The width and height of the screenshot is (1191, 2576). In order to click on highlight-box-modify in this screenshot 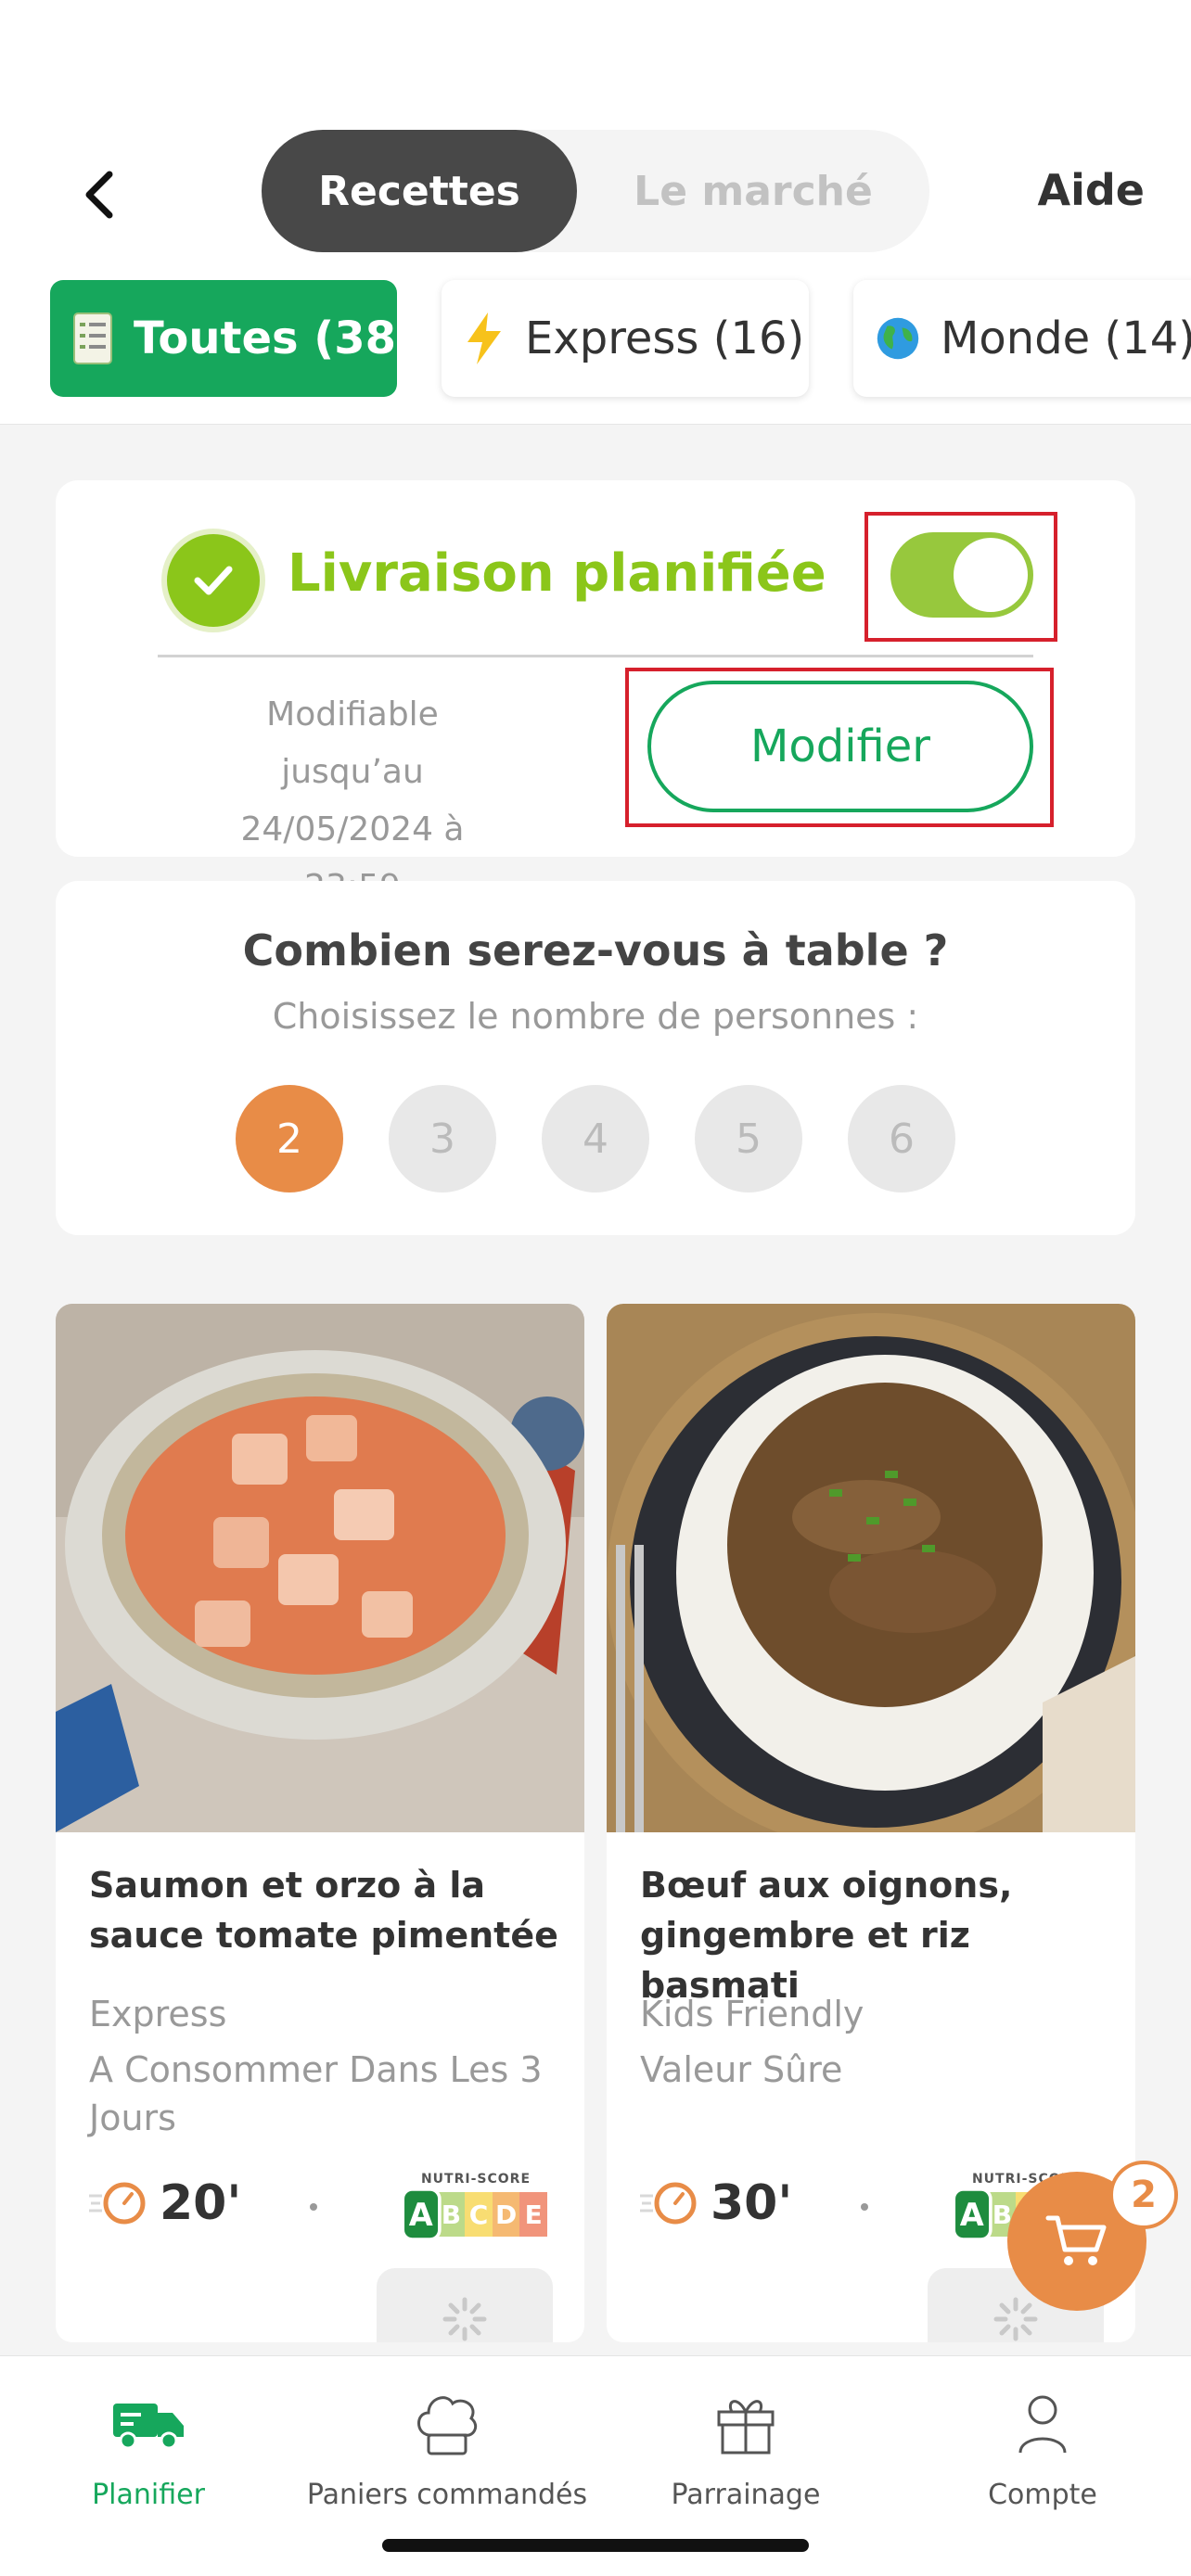, I will do `click(840, 747)`.